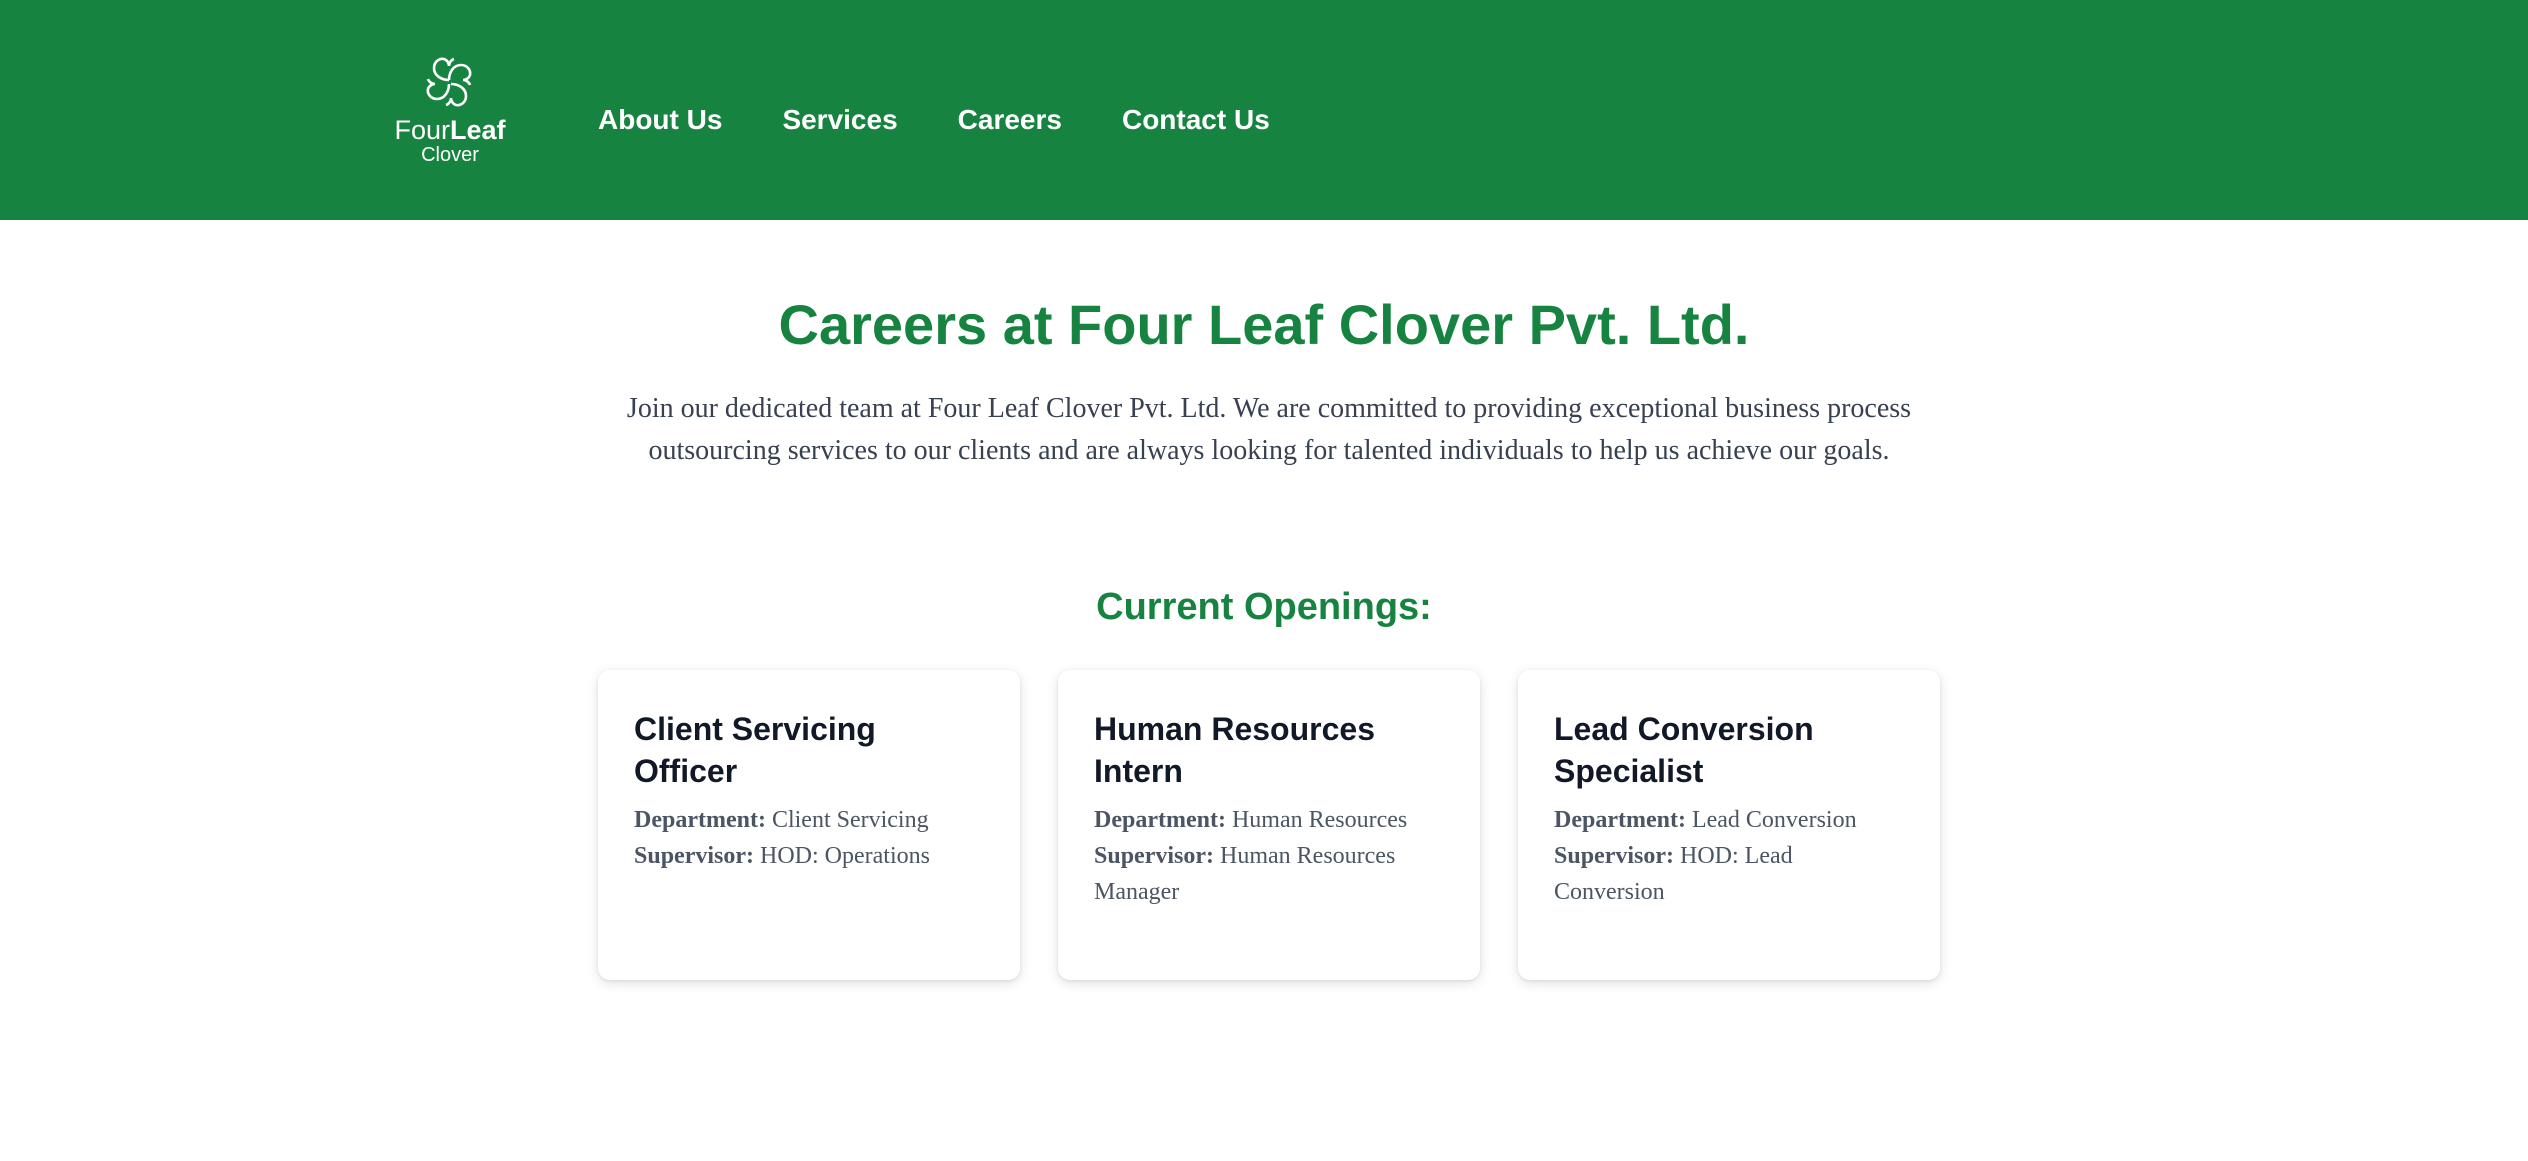  Describe the element at coordinates (450, 130) in the screenshot. I see `logo-wordmark: FourLeaf` at that location.